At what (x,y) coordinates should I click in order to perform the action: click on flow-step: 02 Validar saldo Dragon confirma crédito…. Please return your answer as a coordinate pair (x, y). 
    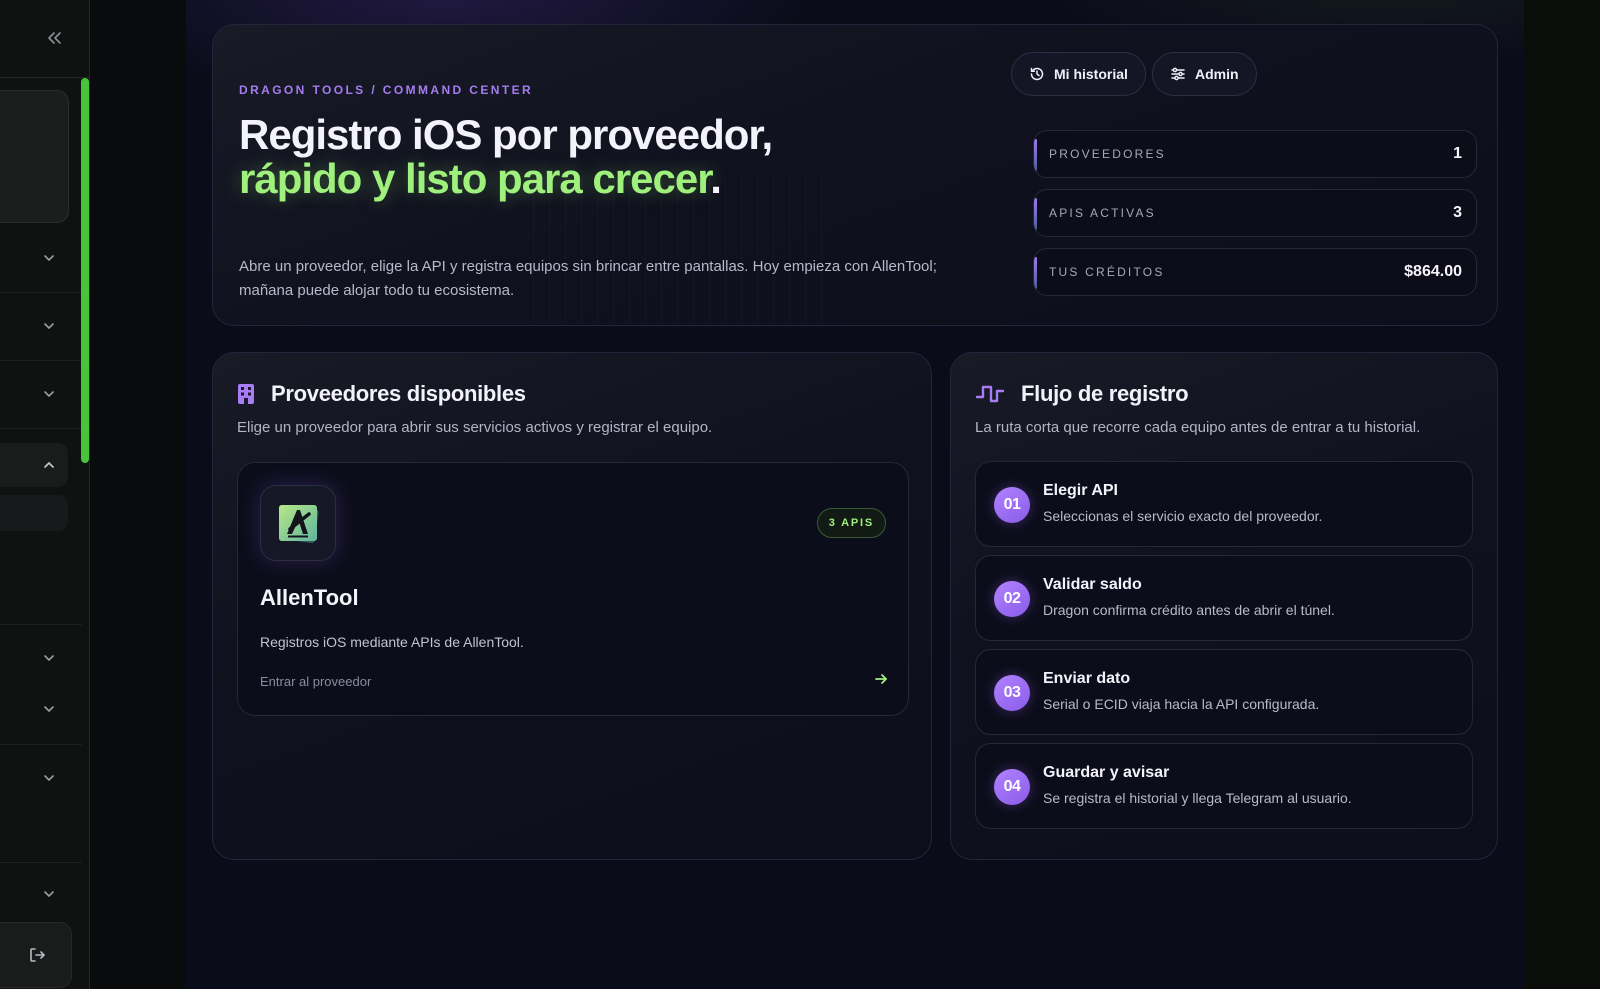
    Looking at the image, I should click on (1224, 598).